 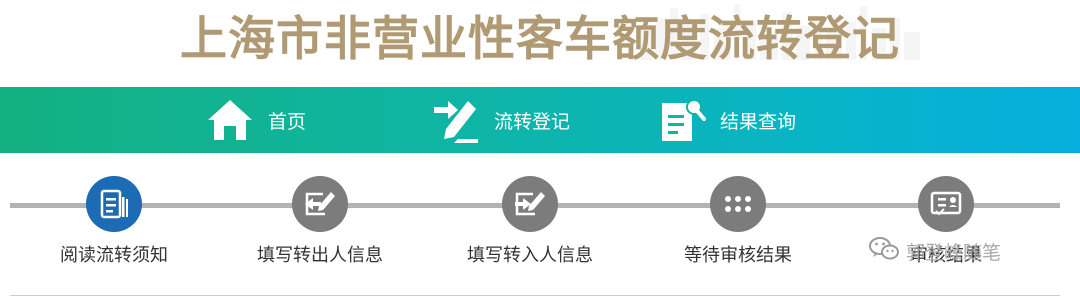 I want to click on dots-waiting-icon, so click(x=738, y=204).